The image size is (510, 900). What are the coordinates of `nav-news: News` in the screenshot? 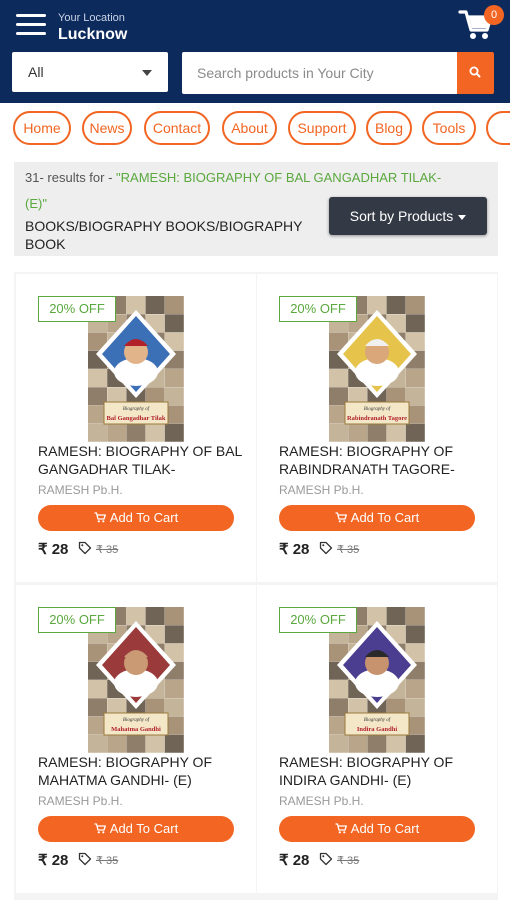 It's located at (107, 128).